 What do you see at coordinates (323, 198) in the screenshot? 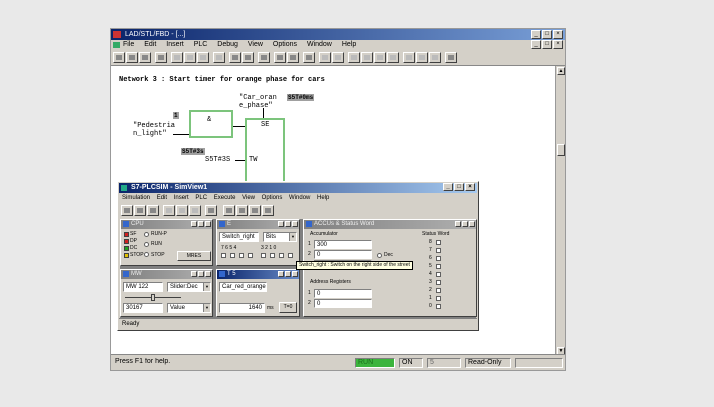
I see `plcsim-menu-help: Help` at bounding box center [323, 198].